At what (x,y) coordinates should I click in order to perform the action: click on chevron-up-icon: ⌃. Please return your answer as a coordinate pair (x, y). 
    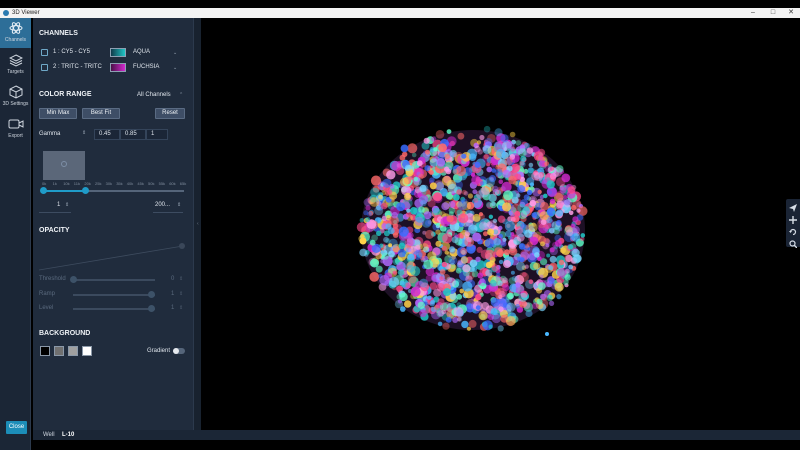
    Looking at the image, I should click on (181, 95).